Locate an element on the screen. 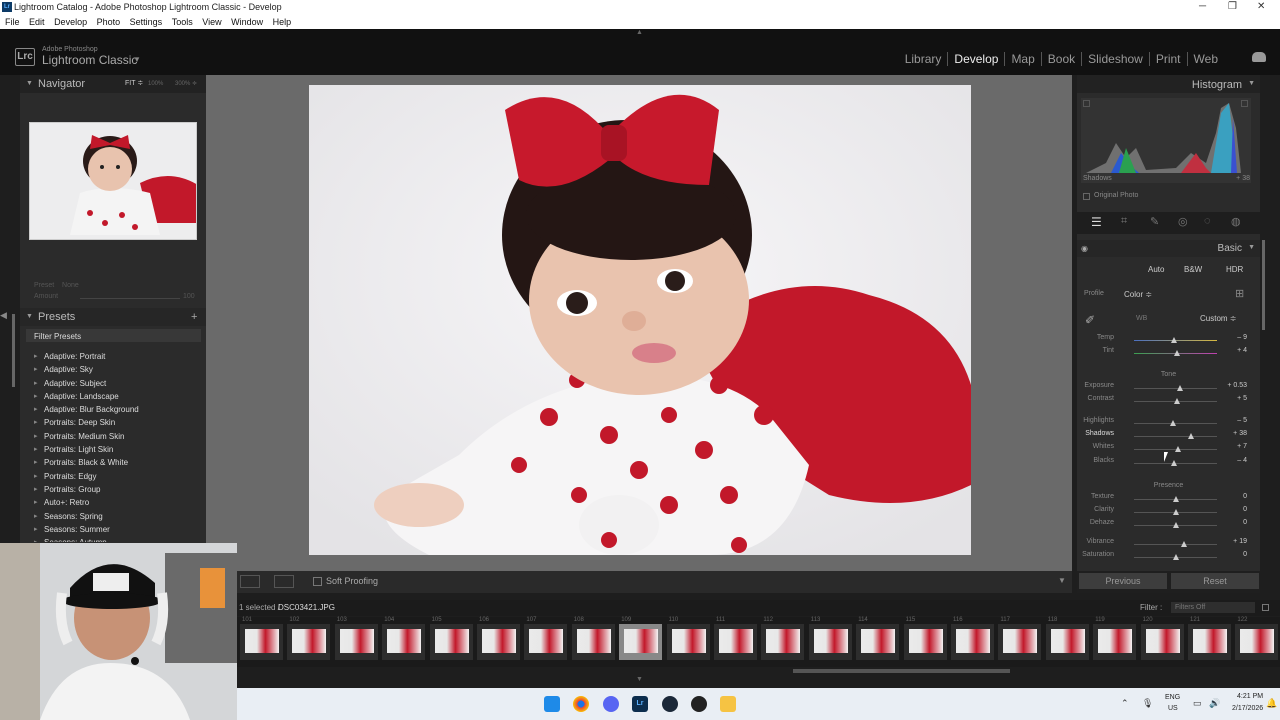 This screenshot has height=720, width=1280. slider-contrast: Contrast + 5 is located at coordinates (1168, 401).